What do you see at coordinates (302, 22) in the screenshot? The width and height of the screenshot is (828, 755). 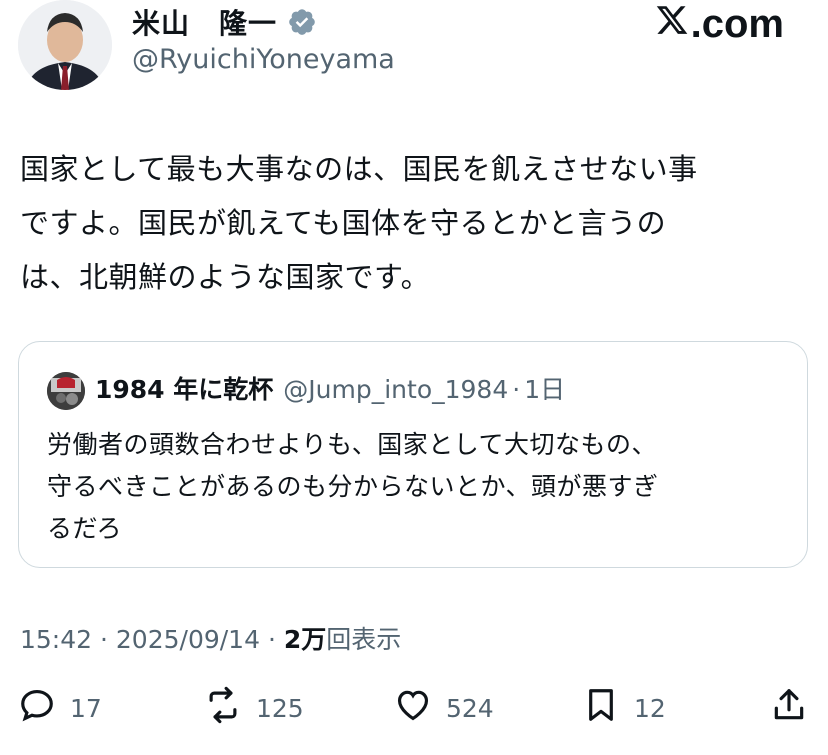 I see `verified-badge-icon` at bounding box center [302, 22].